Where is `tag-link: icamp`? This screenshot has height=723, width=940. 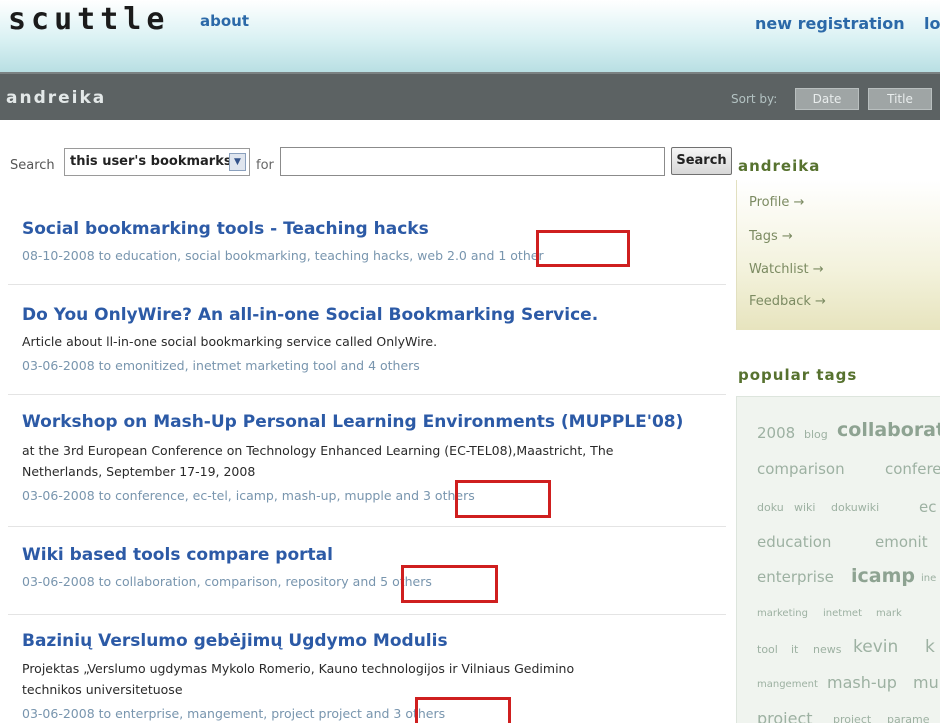 tag-link: icamp is located at coordinates (883, 576).